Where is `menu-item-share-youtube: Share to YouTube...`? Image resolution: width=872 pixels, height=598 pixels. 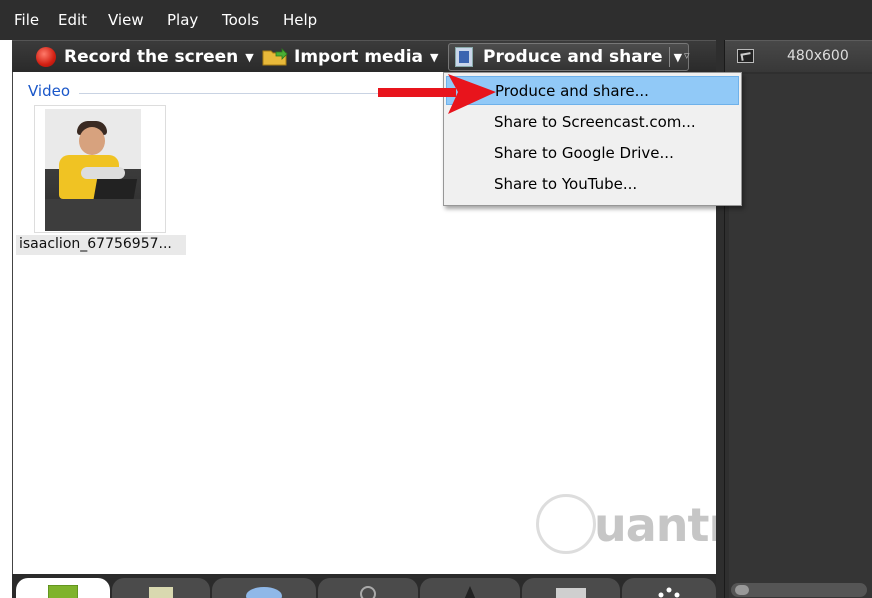 menu-item-share-youtube: Share to YouTube... is located at coordinates (592, 184).